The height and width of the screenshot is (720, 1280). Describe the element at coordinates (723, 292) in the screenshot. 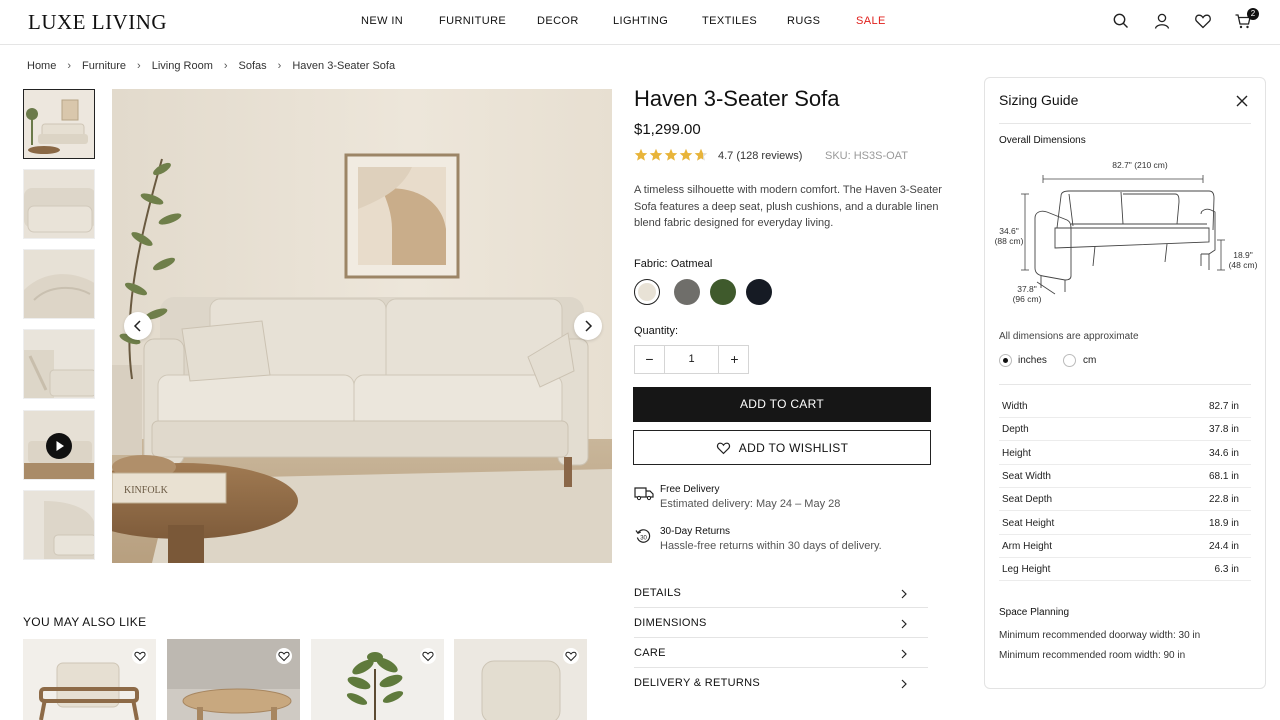

I see `swatch-olive` at that location.